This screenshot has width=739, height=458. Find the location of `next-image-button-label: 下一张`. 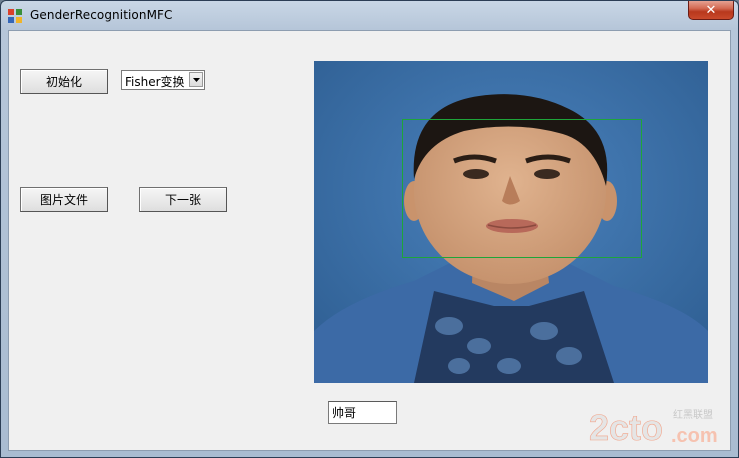

next-image-button-label: 下一张 is located at coordinates (182, 200).